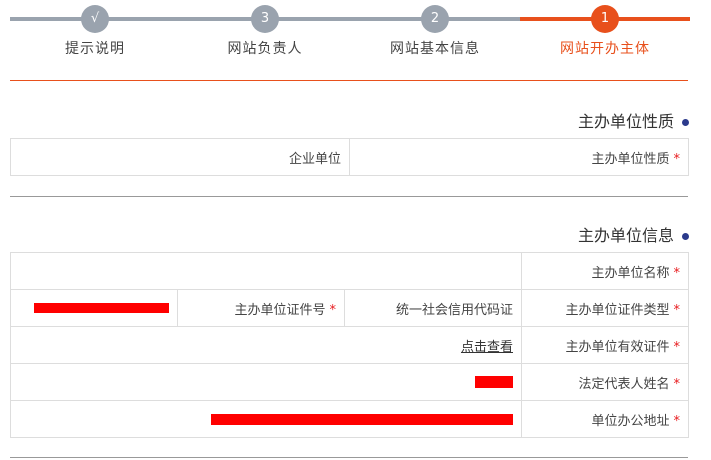 The image size is (711, 460). Describe the element at coordinates (435, 19) in the screenshot. I see `step-number: 2` at that location.